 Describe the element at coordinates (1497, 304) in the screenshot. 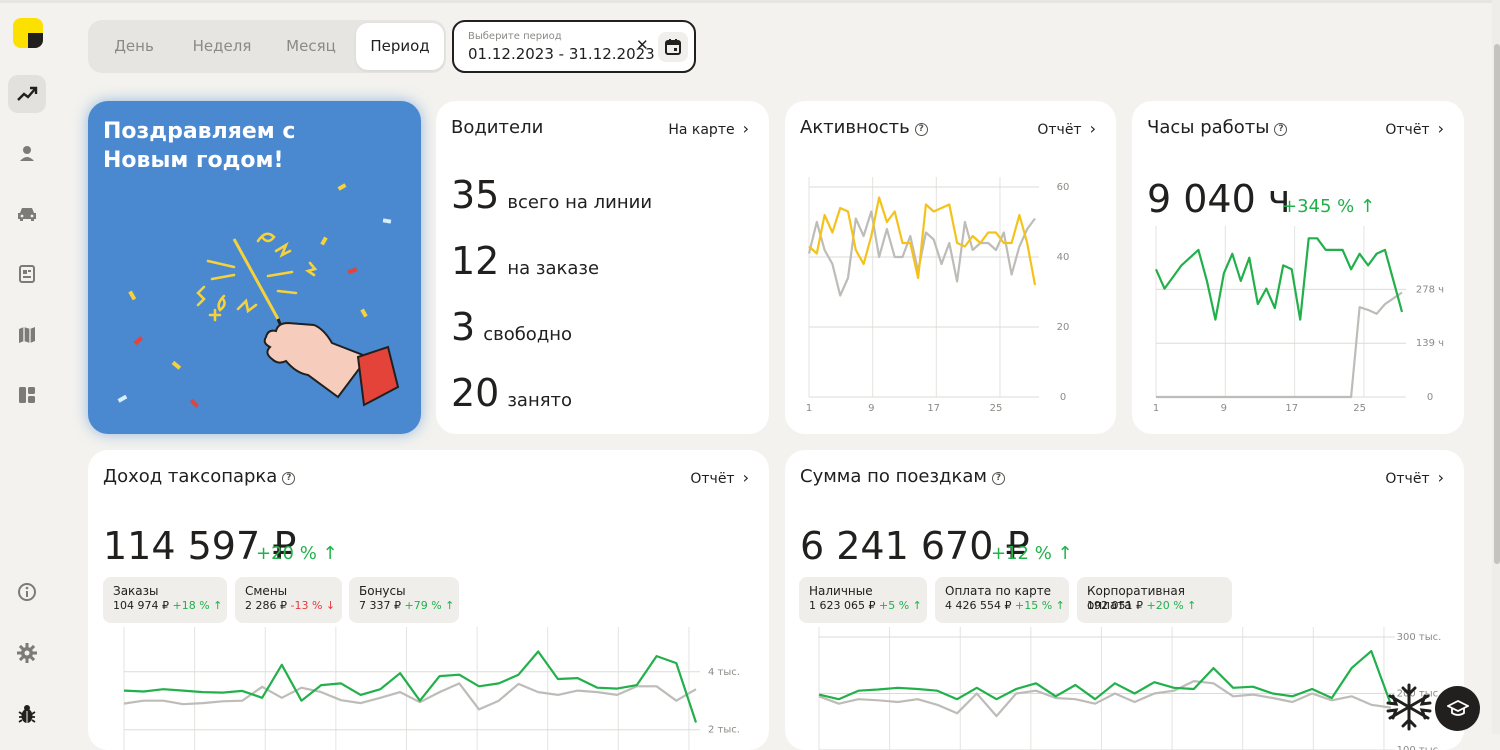

I see `scrollbar-thumb` at that location.